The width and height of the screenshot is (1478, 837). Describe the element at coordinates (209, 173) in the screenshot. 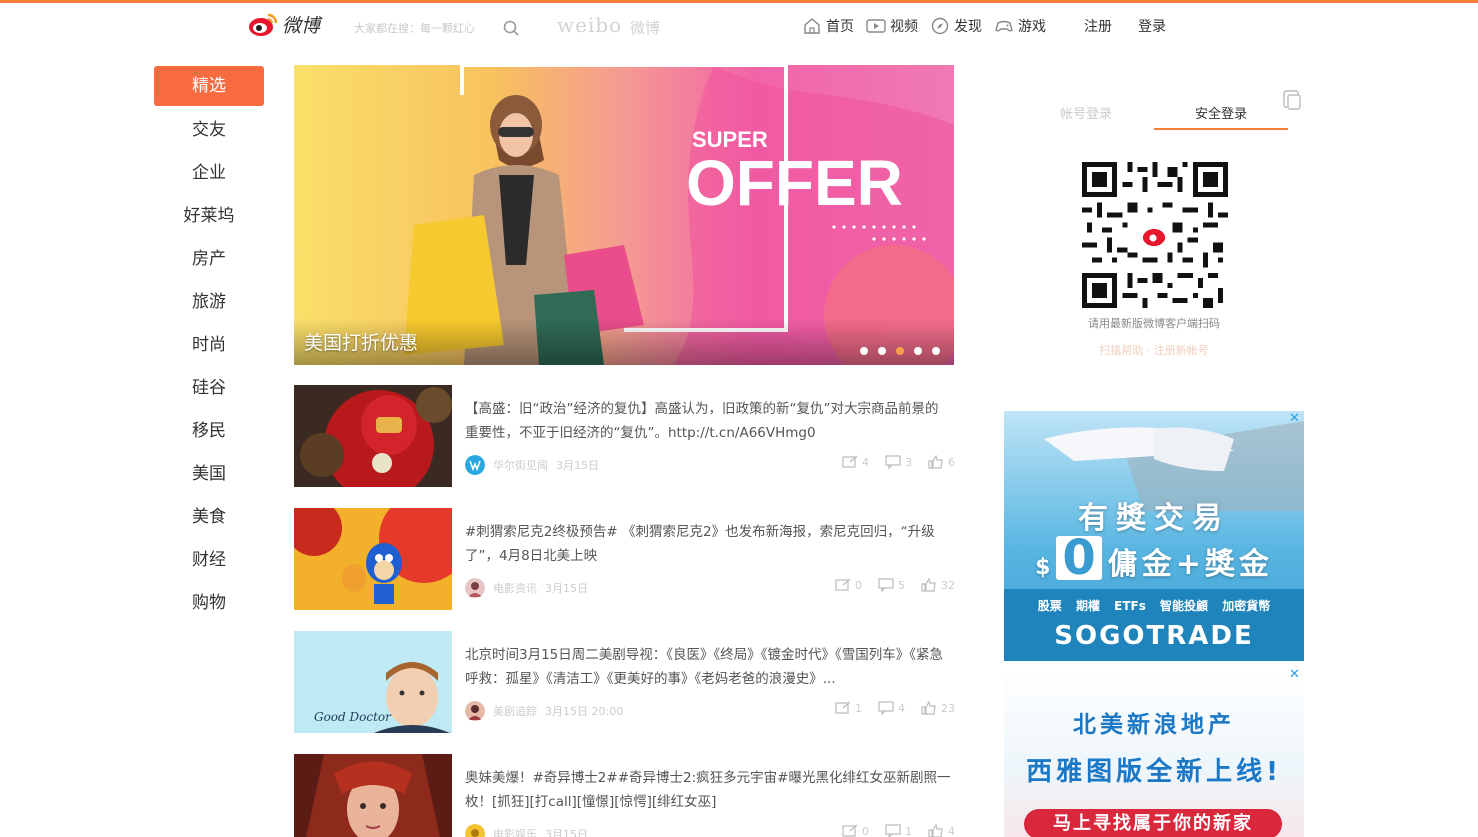

I see `sidebar-item-business: 企业` at that location.